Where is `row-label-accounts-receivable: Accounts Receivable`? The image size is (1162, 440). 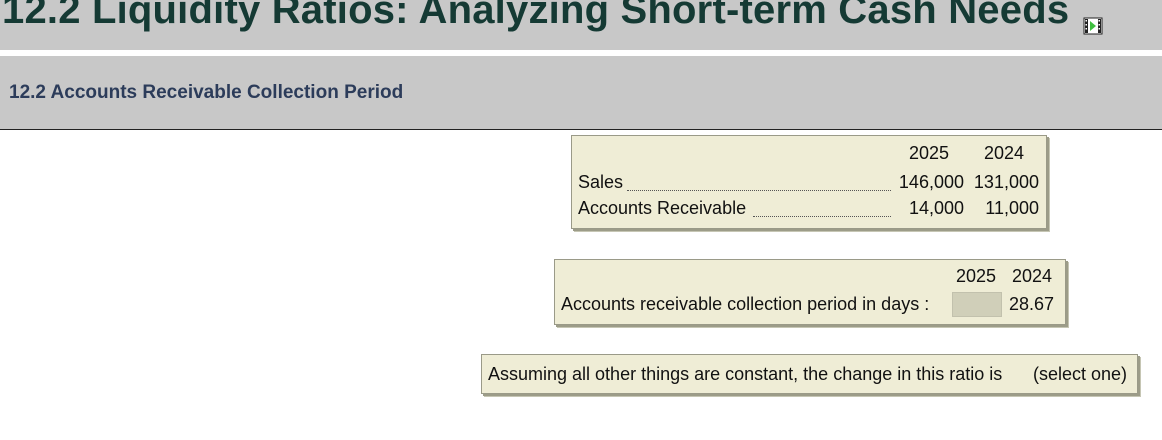
row-label-accounts-receivable: Accounts Receivable is located at coordinates (662, 208).